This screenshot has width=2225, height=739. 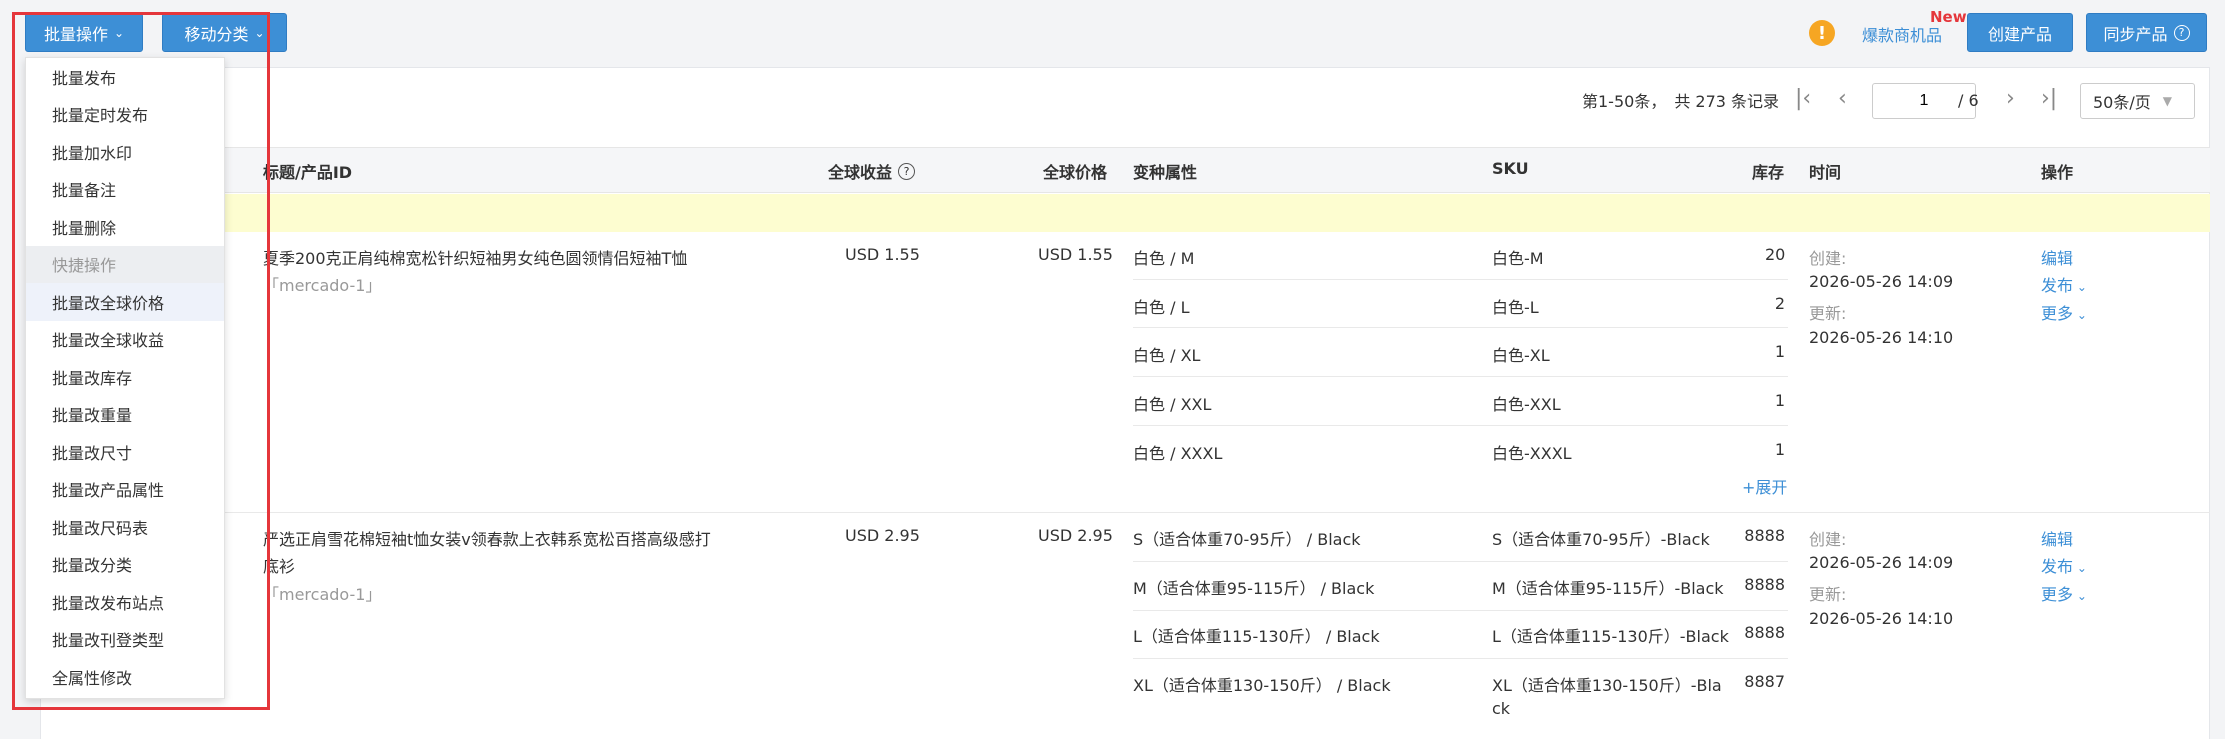 I want to click on product-profit: USD 1.55, so click(x=882, y=254).